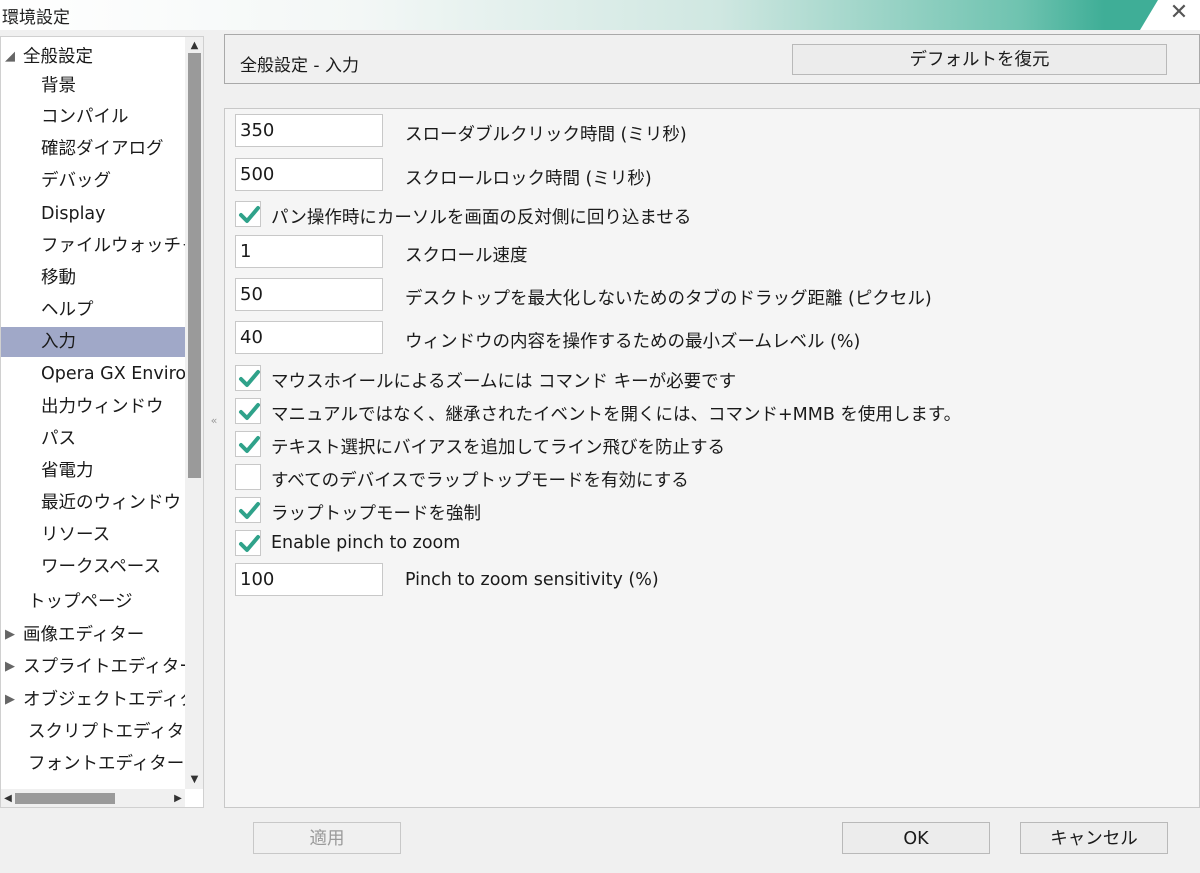 Image resolution: width=1200 pixels, height=873 pixels. Describe the element at coordinates (93, 86) in the screenshot. I see `tree-item: 背景` at that location.